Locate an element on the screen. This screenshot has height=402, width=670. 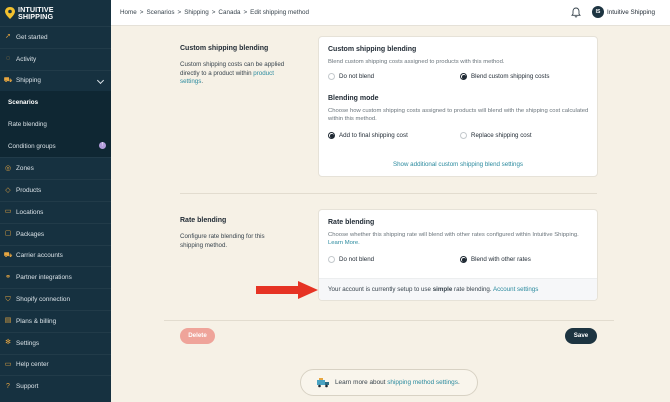
packages-icon: ▢ is located at coordinates (8, 234).